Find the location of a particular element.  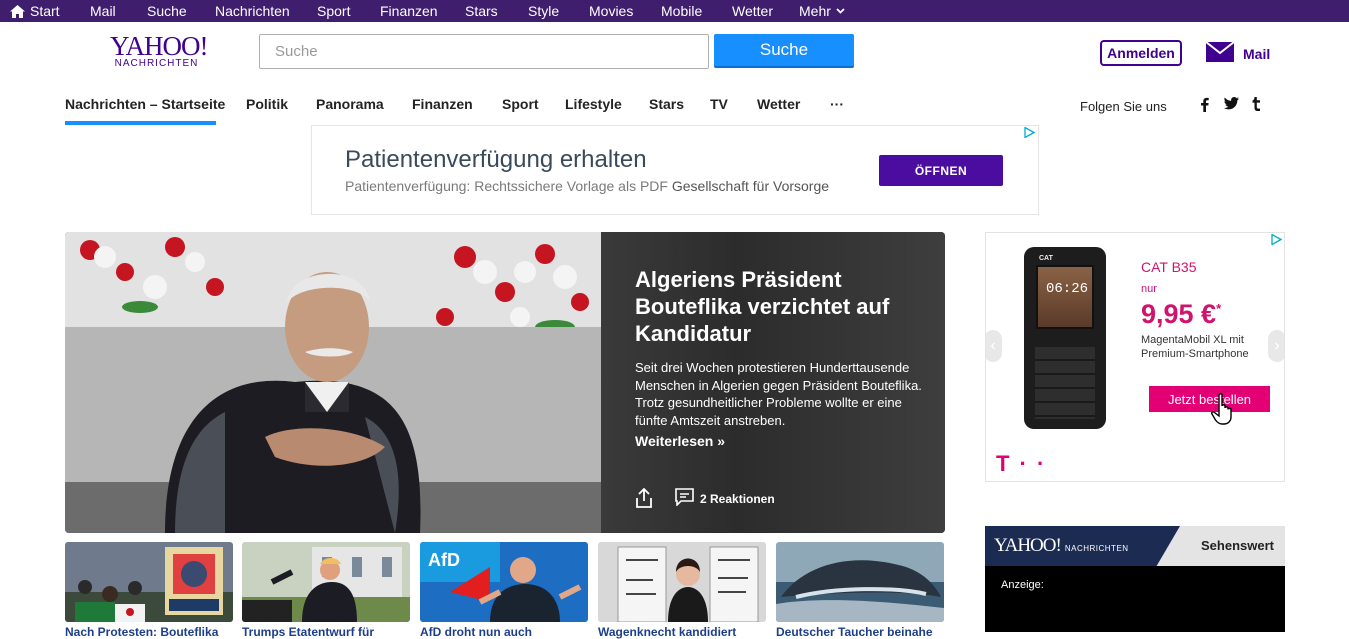

nav-item-finanzen: Finanzen is located at coordinates (442, 104).